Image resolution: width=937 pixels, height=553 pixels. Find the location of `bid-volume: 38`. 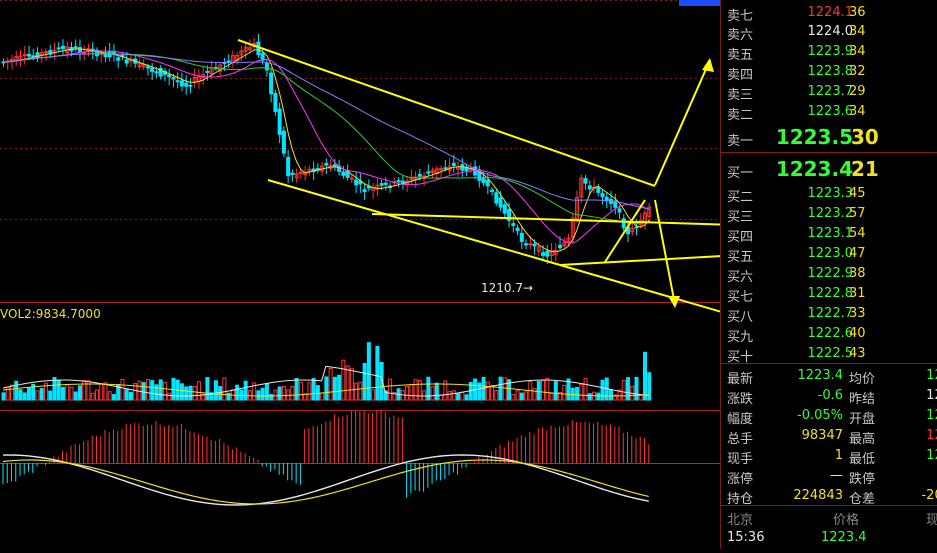

bid-volume: 38 is located at coordinates (857, 273).